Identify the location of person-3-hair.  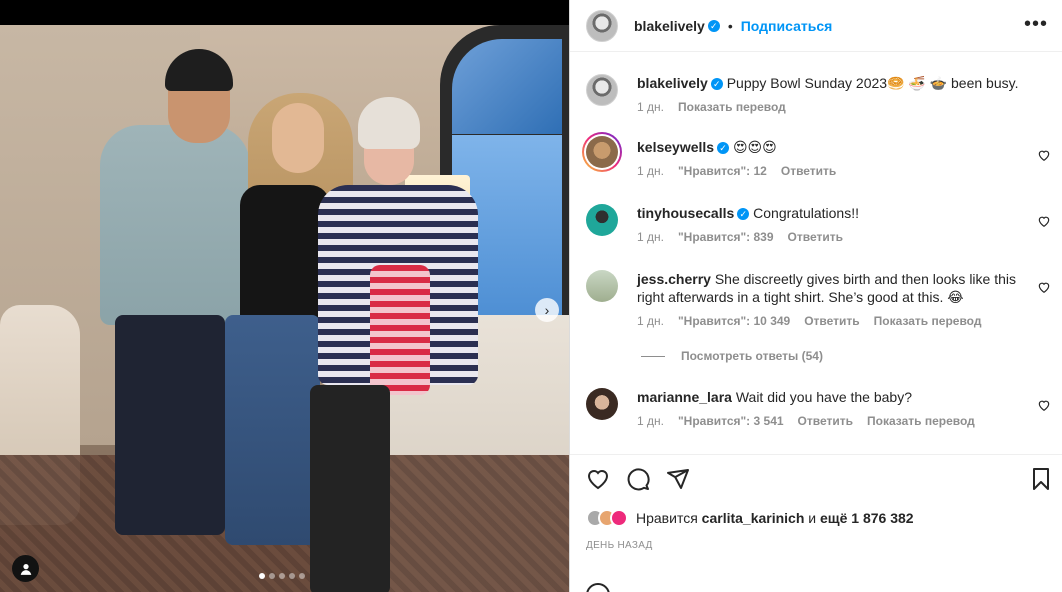
(389, 123).